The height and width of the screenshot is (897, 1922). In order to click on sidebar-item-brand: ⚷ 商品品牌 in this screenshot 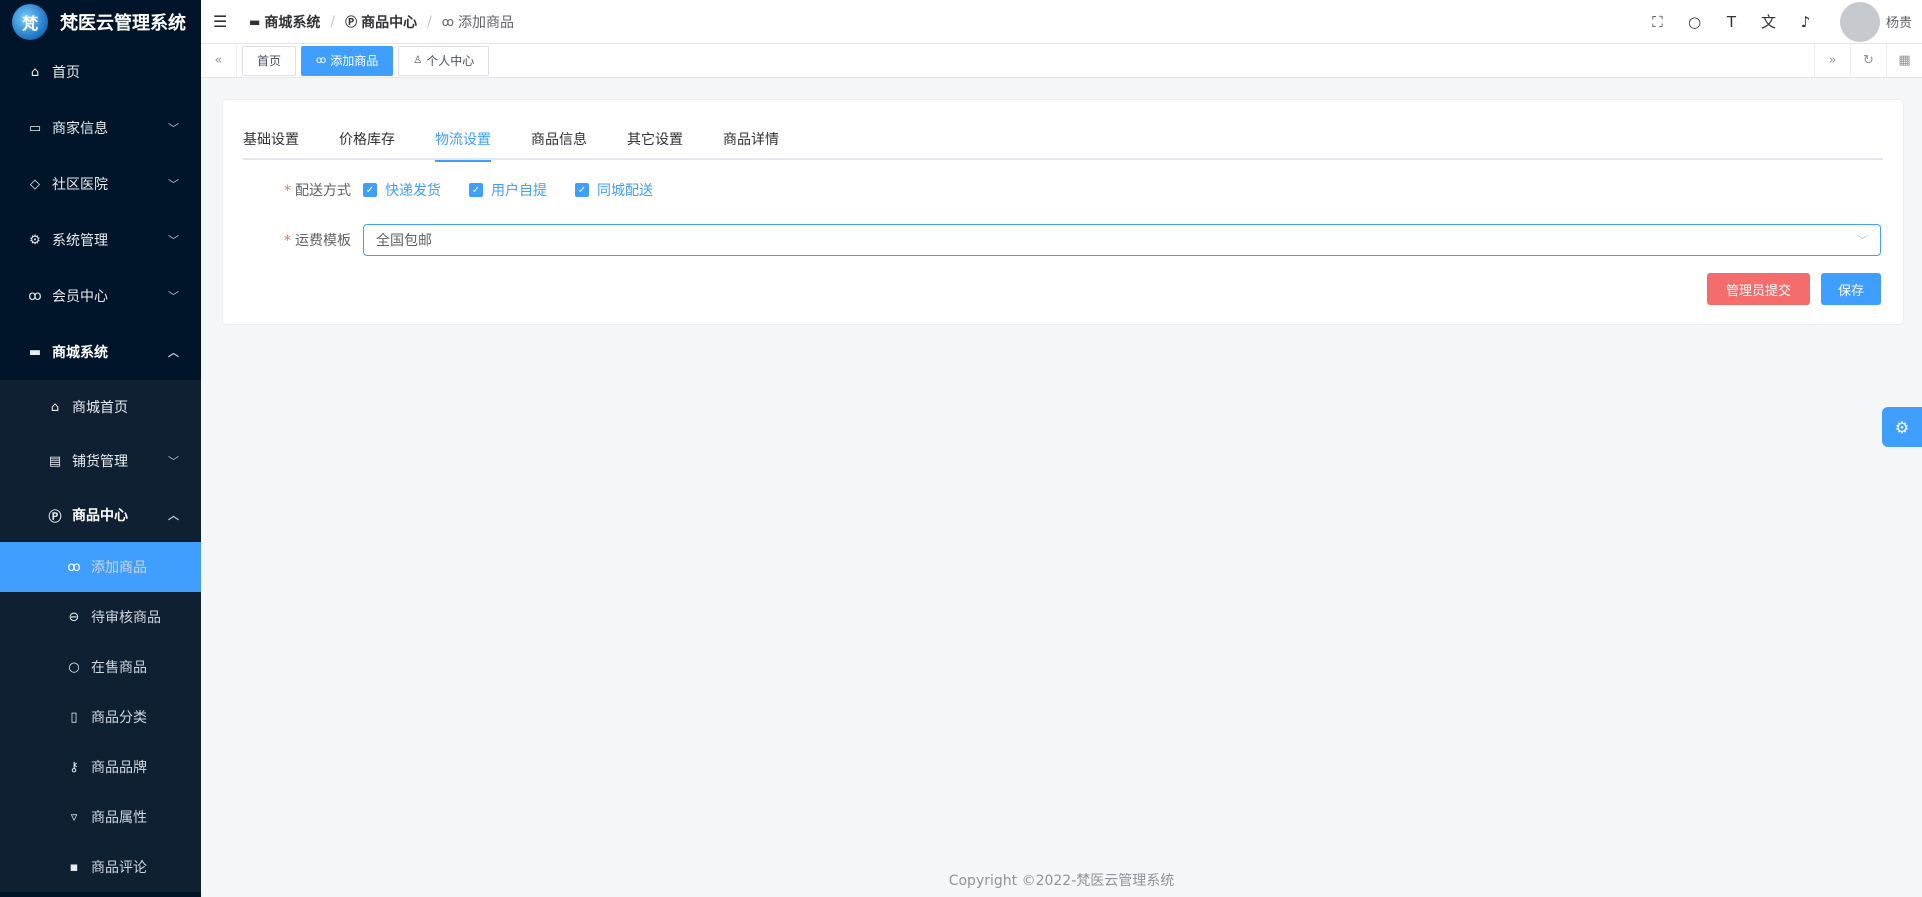, I will do `click(100, 767)`.